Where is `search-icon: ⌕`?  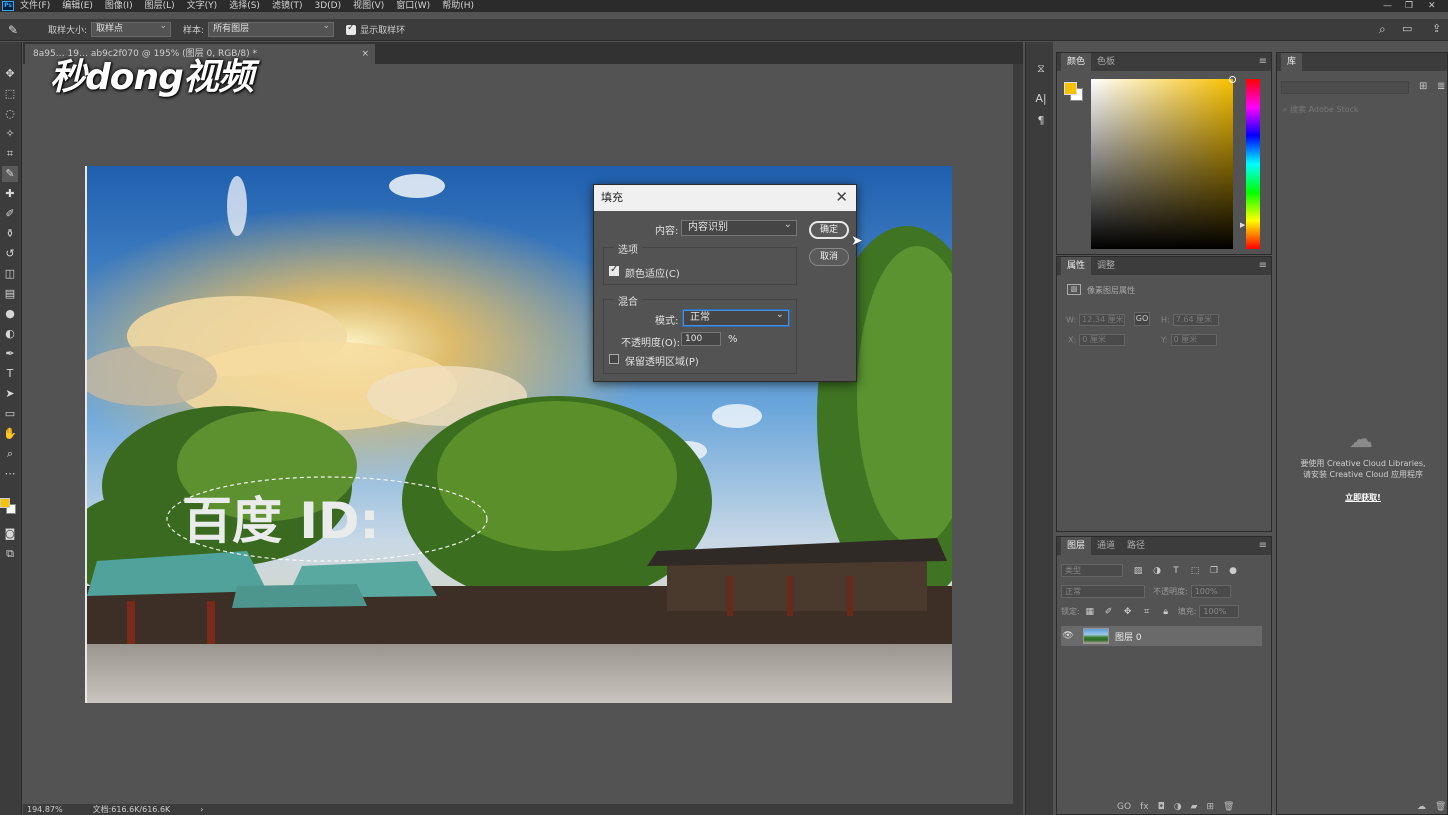 search-icon: ⌕ is located at coordinates (1382, 29).